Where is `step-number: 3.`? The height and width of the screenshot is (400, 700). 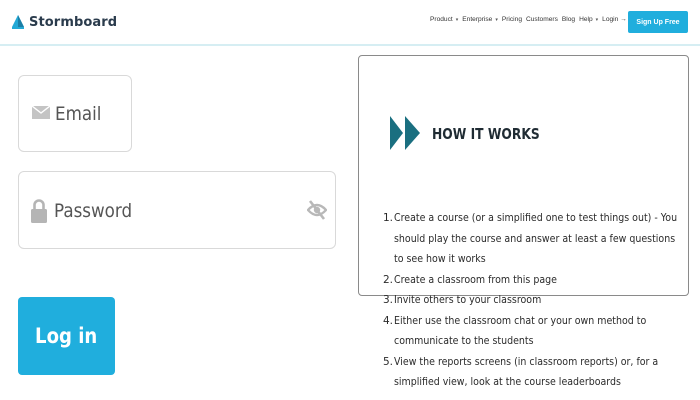
step-number: 3. is located at coordinates (388, 300).